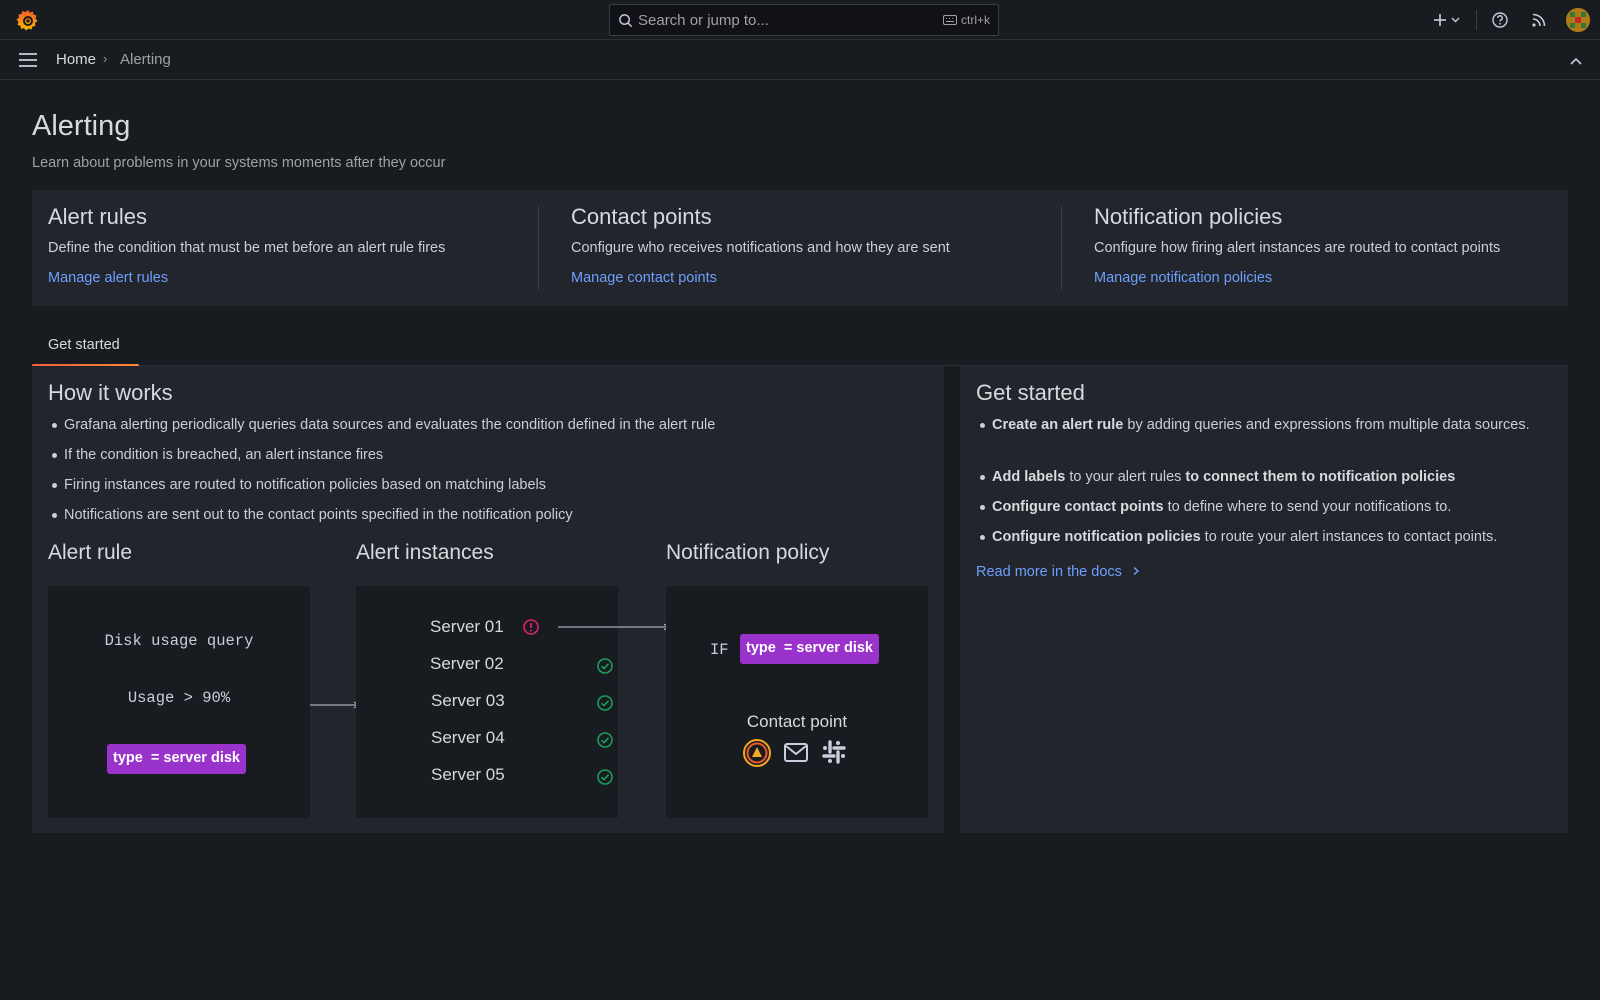 The image size is (1600, 1000). Describe the element at coordinates (748, 552) in the screenshot. I see `notification-policy-title: Notification policy` at that location.